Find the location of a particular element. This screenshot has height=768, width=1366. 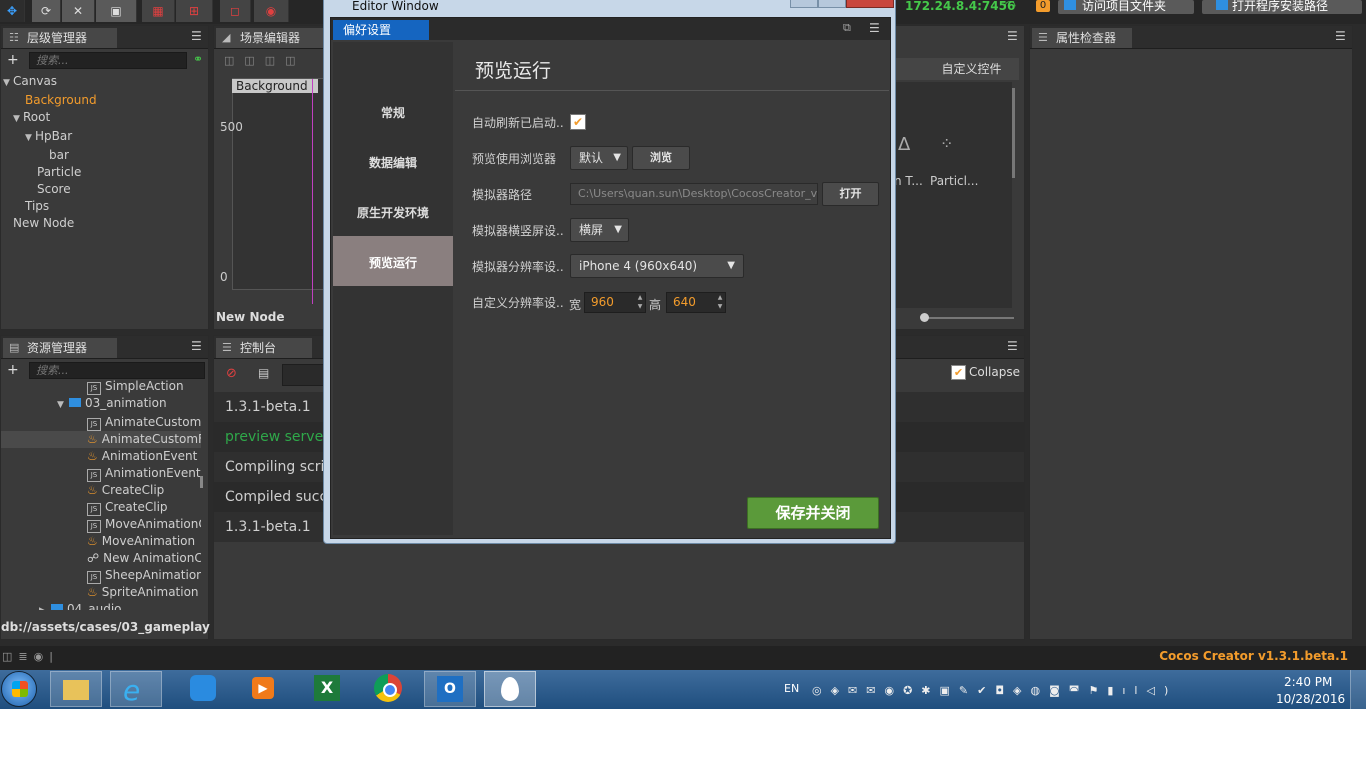

notify-badge: 0 is located at coordinates (1043, 6).